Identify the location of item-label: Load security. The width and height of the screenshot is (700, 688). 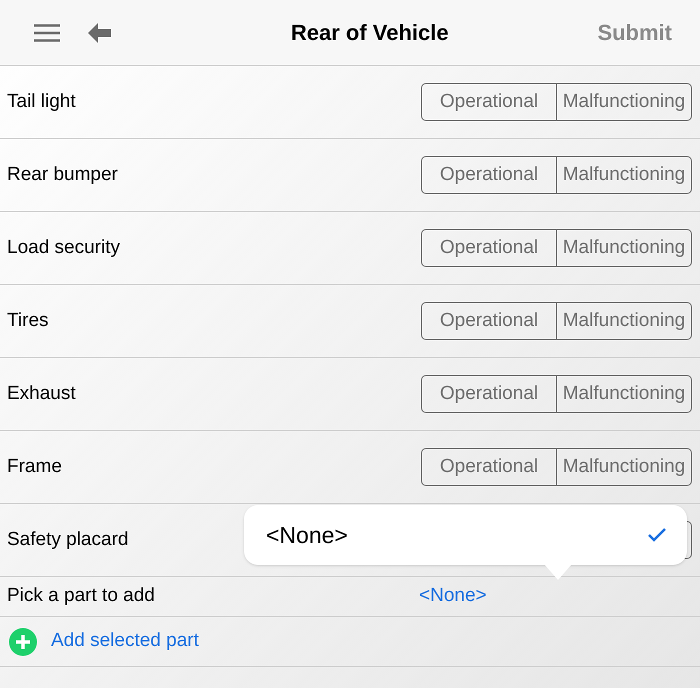
(63, 248).